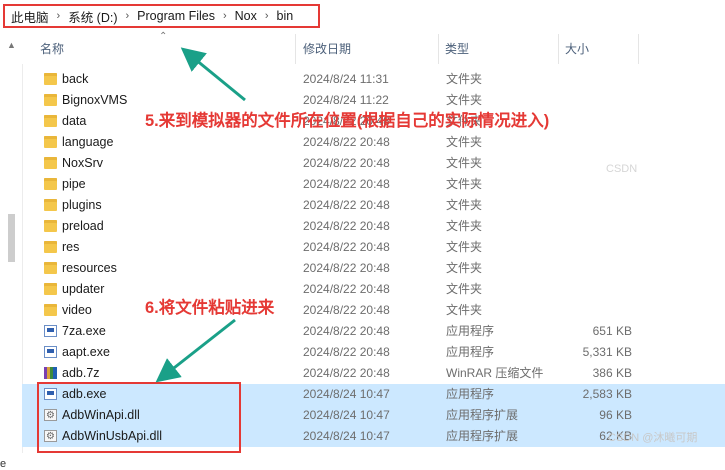 The image size is (725, 470). Describe the element at coordinates (200, 215) in the screenshot. I see `annotation-arrows` at that location.